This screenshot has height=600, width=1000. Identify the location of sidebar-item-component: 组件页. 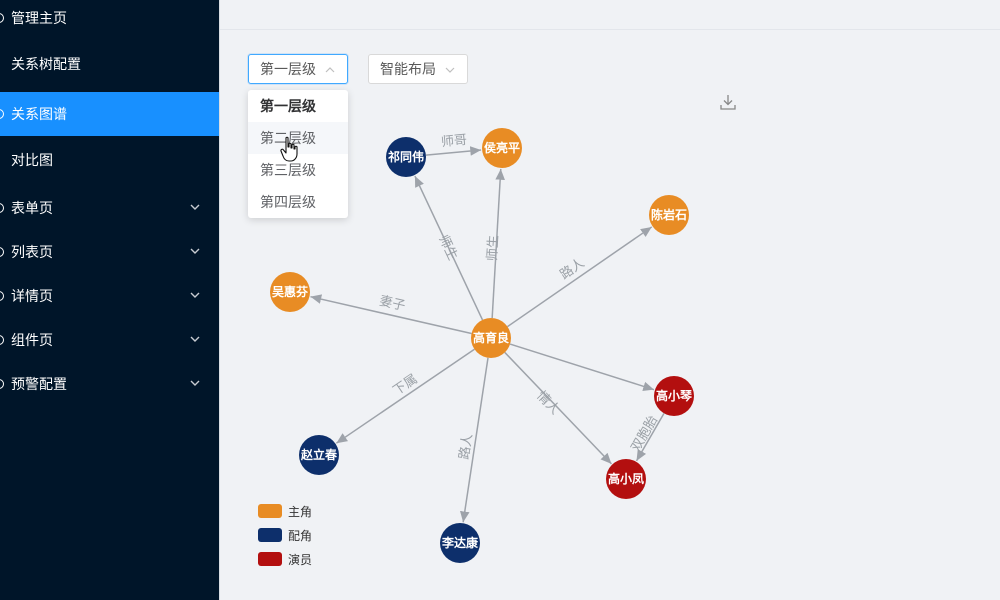
(109, 340).